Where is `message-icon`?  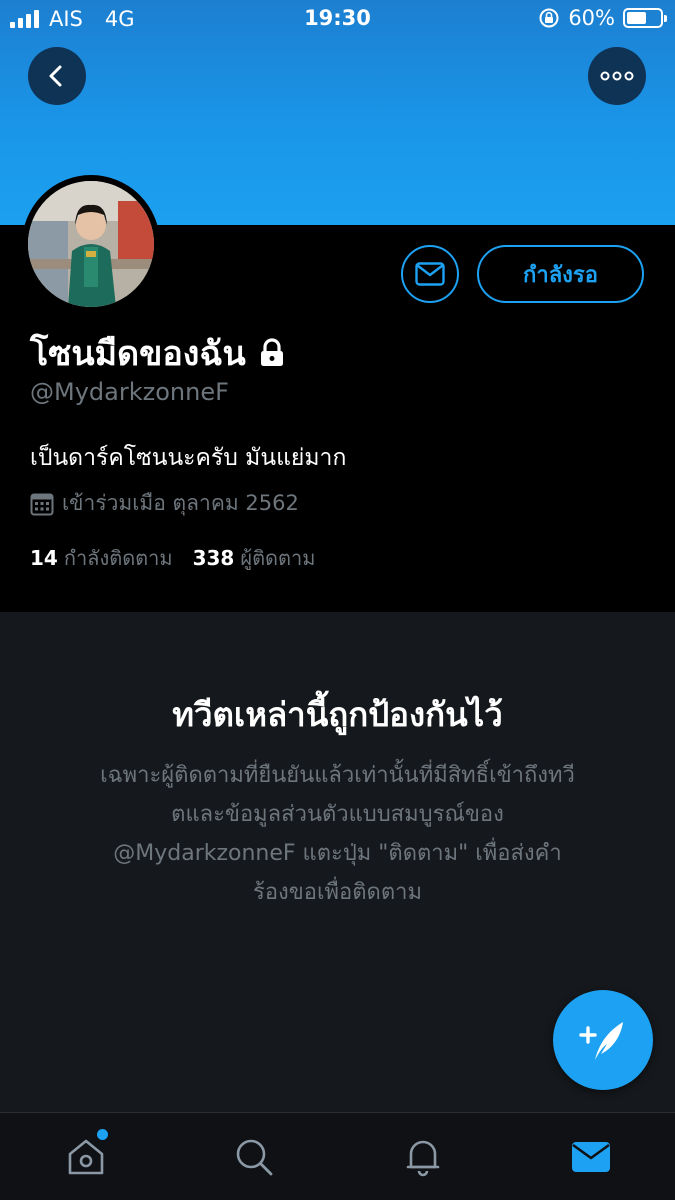
message-icon is located at coordinates (430, 274).